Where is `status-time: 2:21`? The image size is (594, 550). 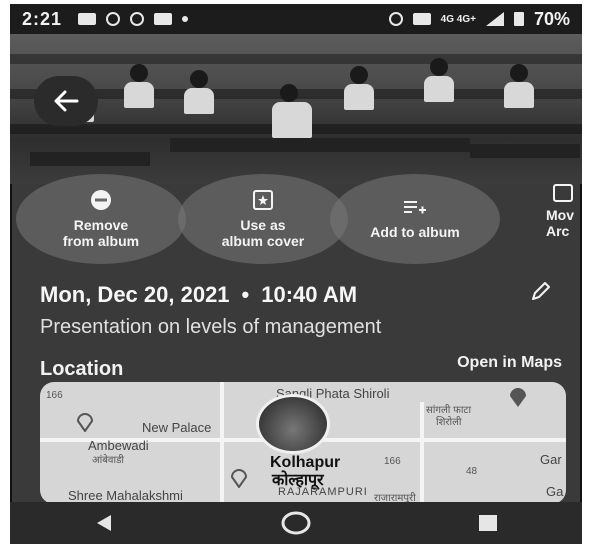 status-time: 2:21 is located at coordinates (42, 18).